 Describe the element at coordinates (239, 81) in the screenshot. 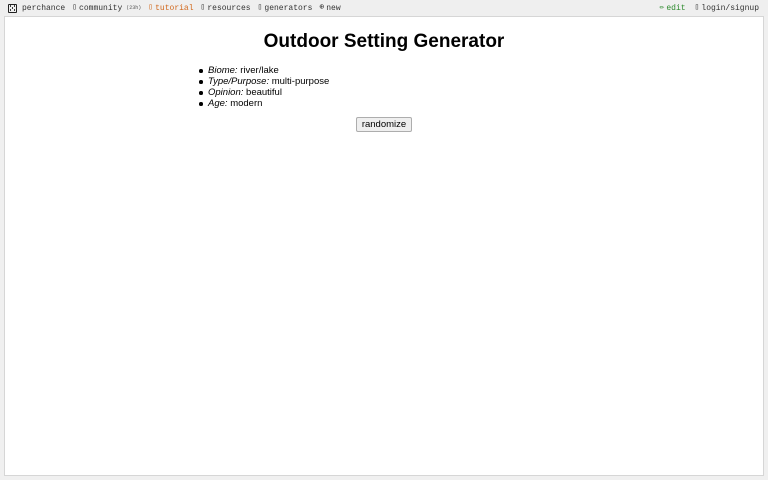

I see `property-key: Type/Purpose:` at that location.